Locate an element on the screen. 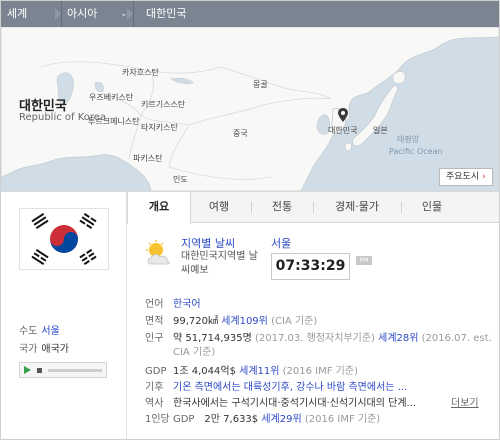 This screenshot has width=500, height=440. tab-travel: 여행 is located at coordinates (219, 207).